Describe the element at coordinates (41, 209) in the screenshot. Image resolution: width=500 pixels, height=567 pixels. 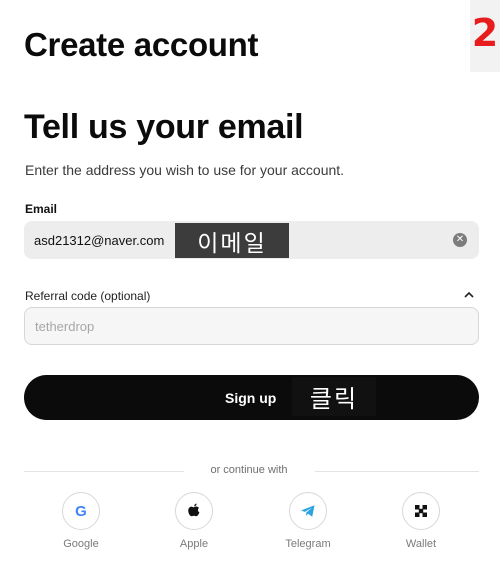
I see `email-label: Email` at that location.